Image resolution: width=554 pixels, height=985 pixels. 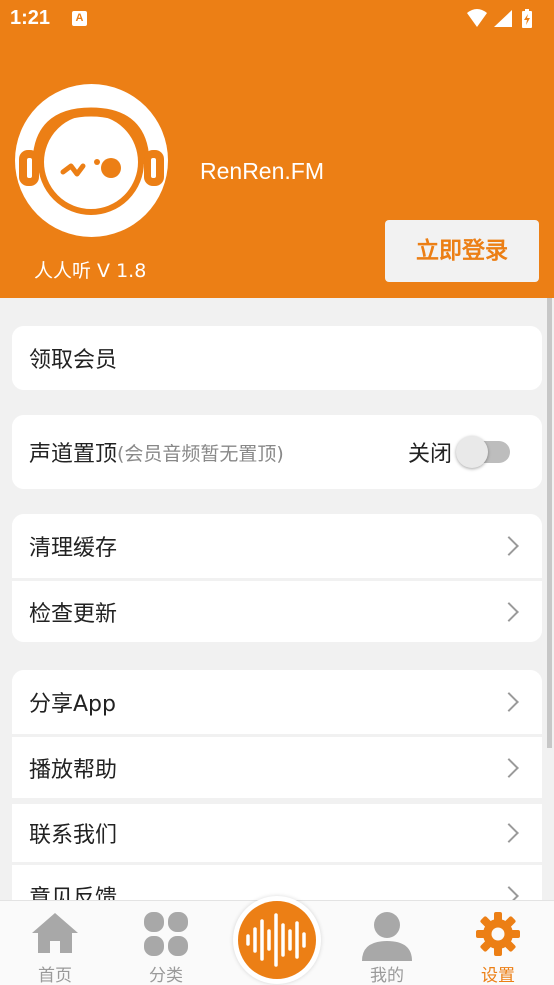 I want to click on notification-icon: A, so click(x=79, y=18).